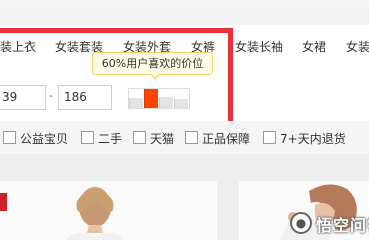  What do you see at coordinates (313, 139) in the screenshot?
I see `filter-label: 7+天内退货` at bounding box center [313, 139].